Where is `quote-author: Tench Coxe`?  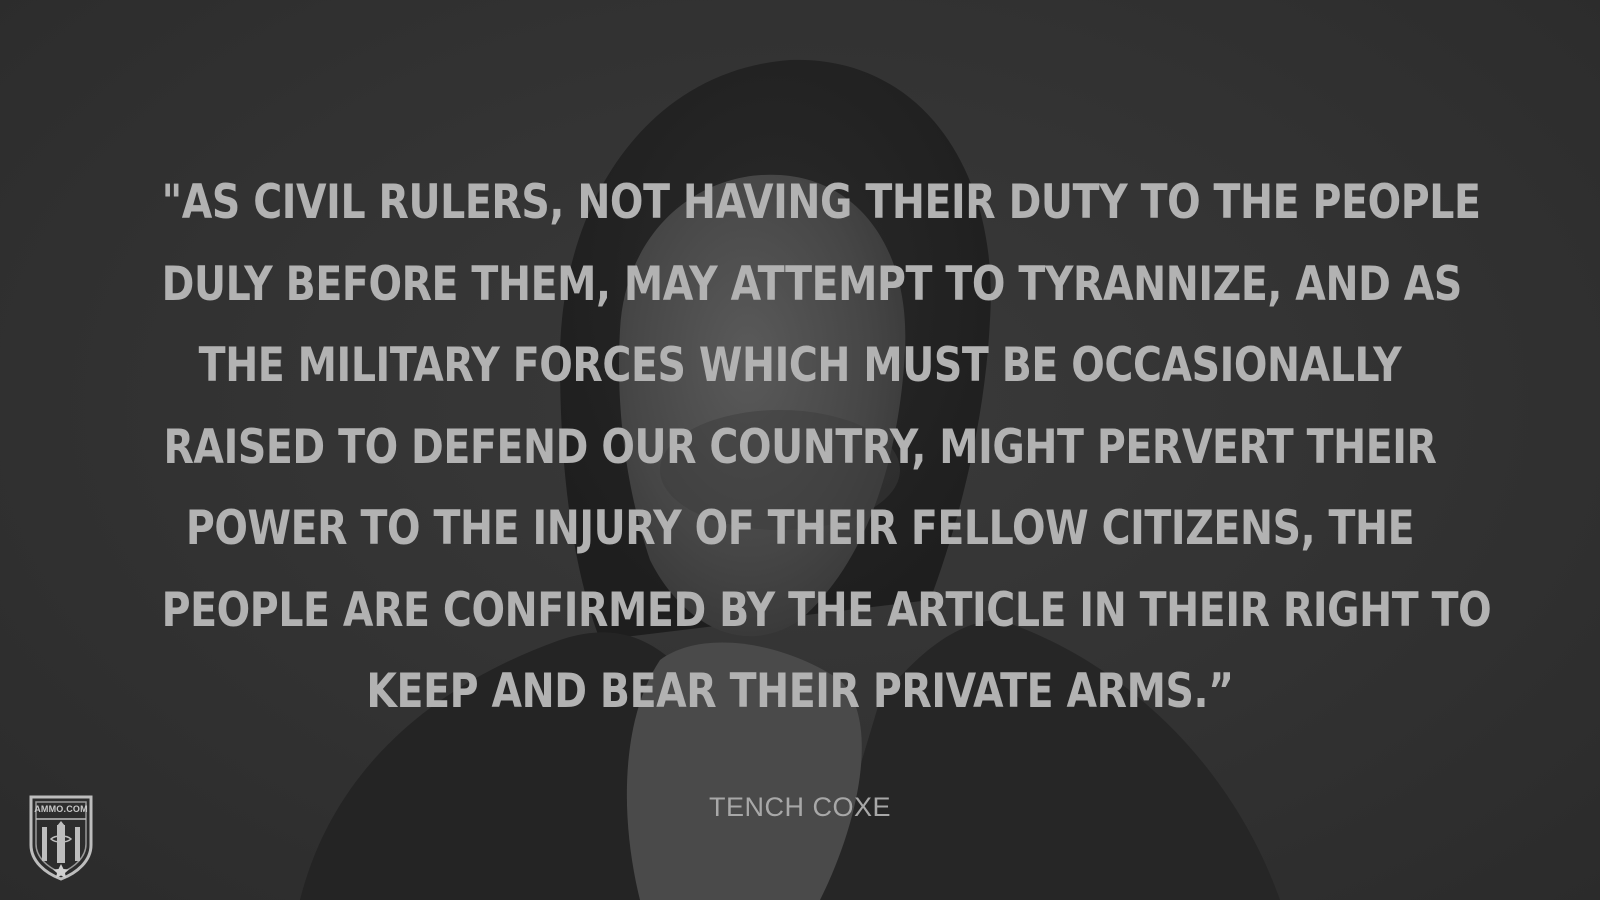 quote-author: Tench Coxe is located at coordinates (800, 807).